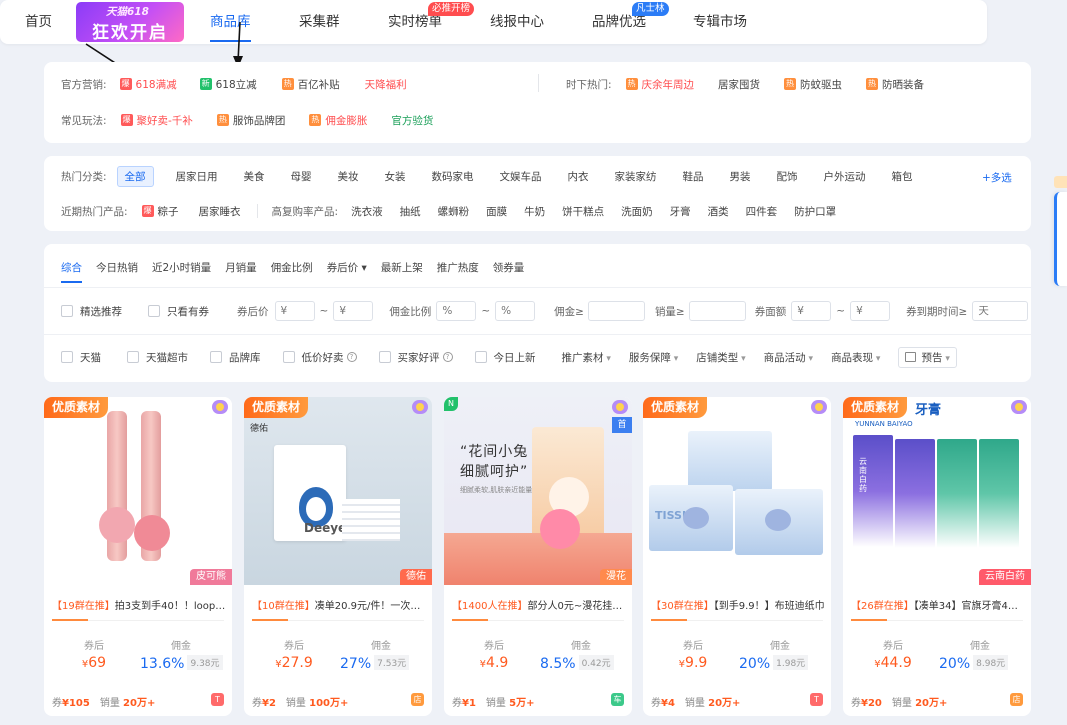 This screenshot has width=1067, height=725. Describe the element at coordinates (788, 357) in the screenshot. I see `activity-dropdown: 商品活动` at that location.